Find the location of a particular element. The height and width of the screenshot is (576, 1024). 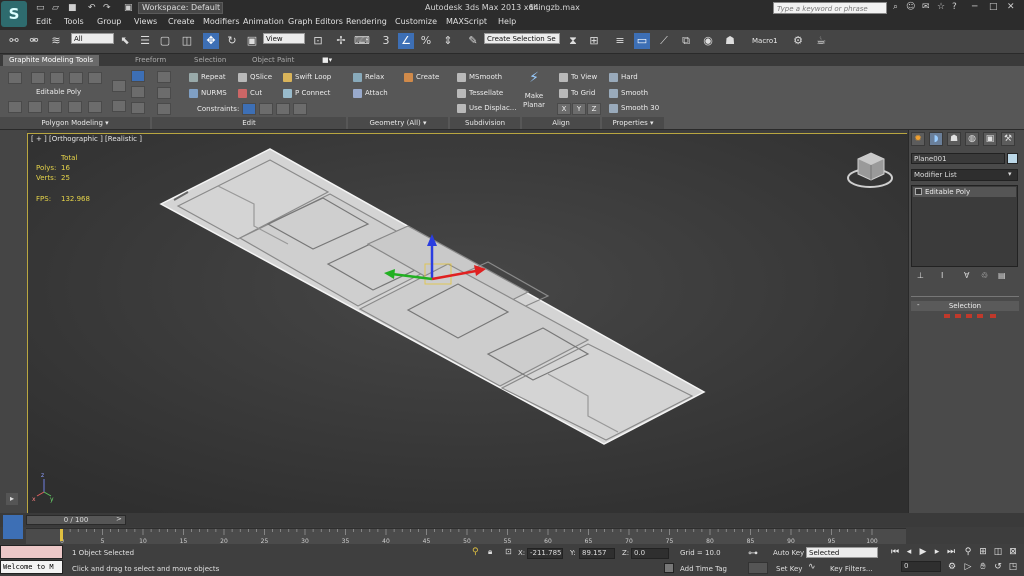

curve-editor-icon: ⟋ is located at coordinates (664, 41).